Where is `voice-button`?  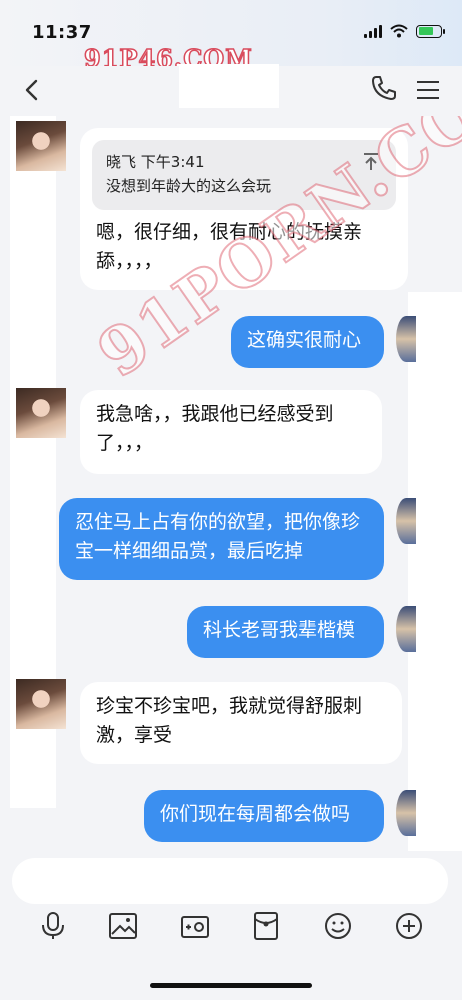
voice-button is located at coordinates (53, 926).